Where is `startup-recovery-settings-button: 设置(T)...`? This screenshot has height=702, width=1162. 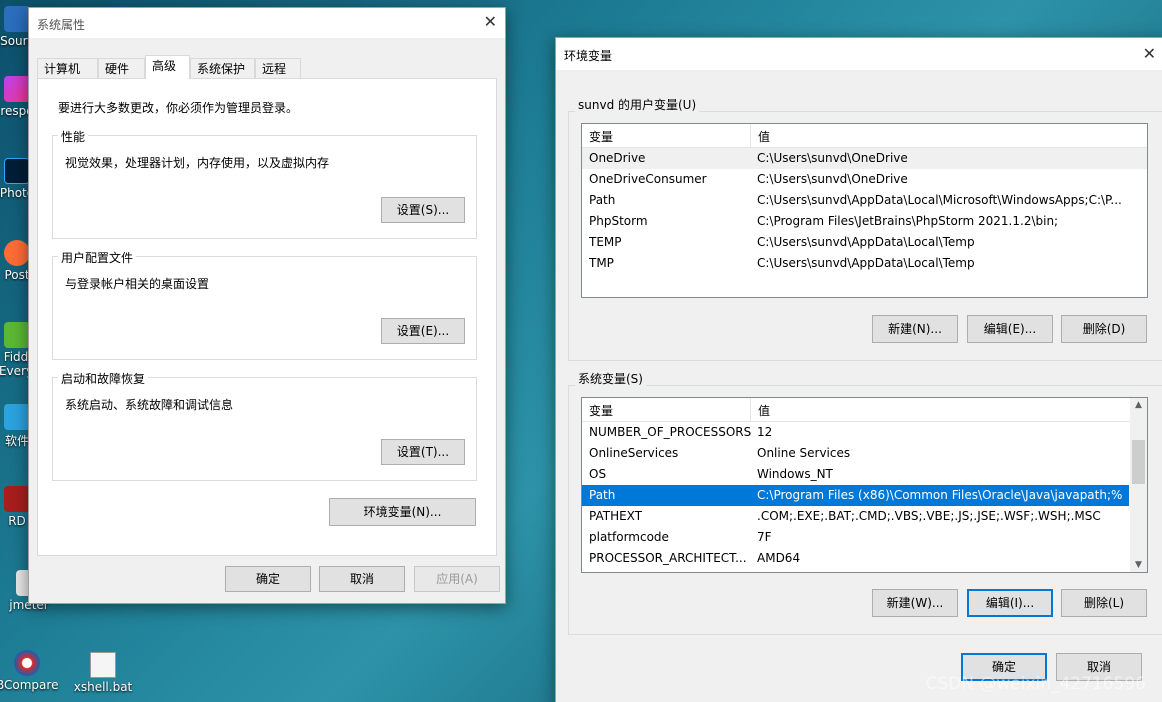
startup-recovery-settings-button: 设置(T)... is located at coordinates (423, 452).